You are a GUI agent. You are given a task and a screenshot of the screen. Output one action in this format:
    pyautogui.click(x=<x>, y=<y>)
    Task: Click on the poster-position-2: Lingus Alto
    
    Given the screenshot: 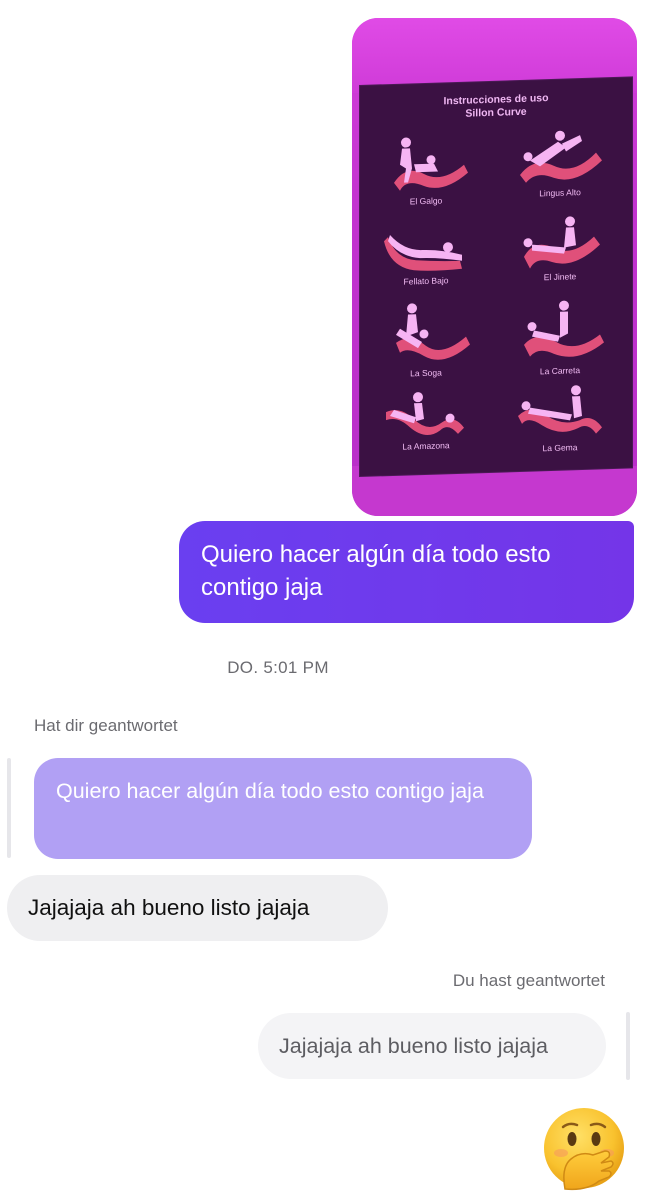 What is the action you would take?
    pyautogui.click(x=560, y=166)
    